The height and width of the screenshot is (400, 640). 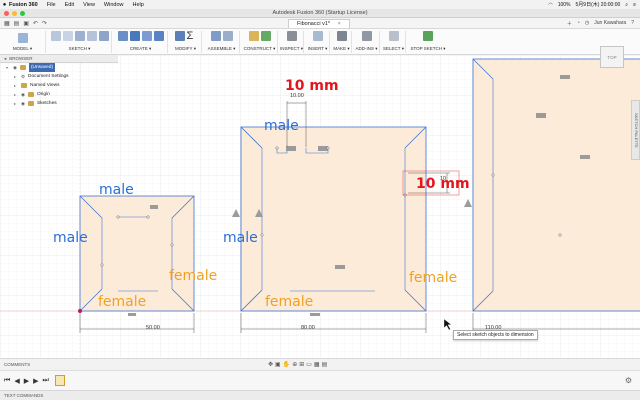 I want to click on menu-help: Help, so click(x=137, y=5).